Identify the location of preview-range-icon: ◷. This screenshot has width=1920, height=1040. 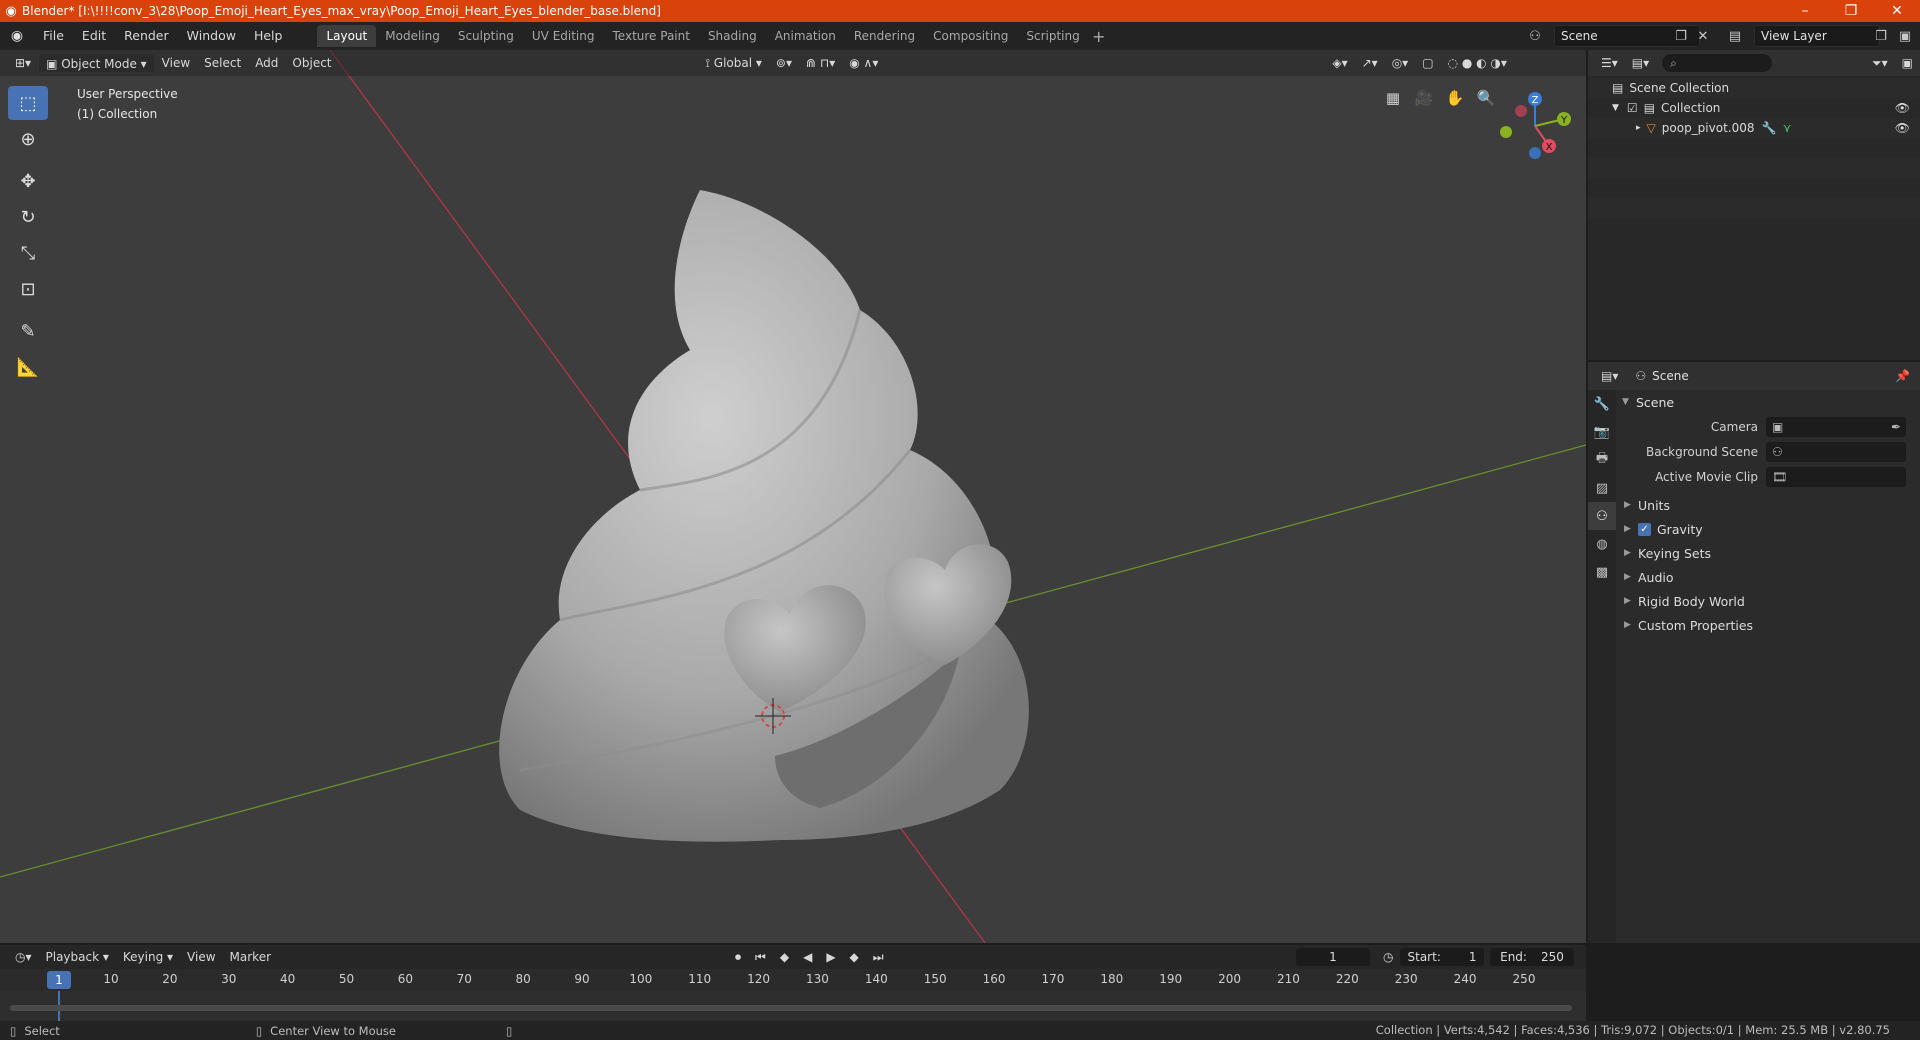
(1388, 957).